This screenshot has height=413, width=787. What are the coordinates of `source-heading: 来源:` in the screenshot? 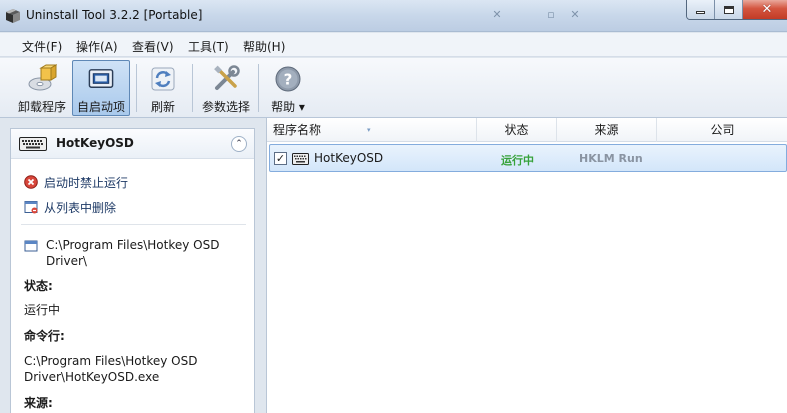 It's located at (38, 403).